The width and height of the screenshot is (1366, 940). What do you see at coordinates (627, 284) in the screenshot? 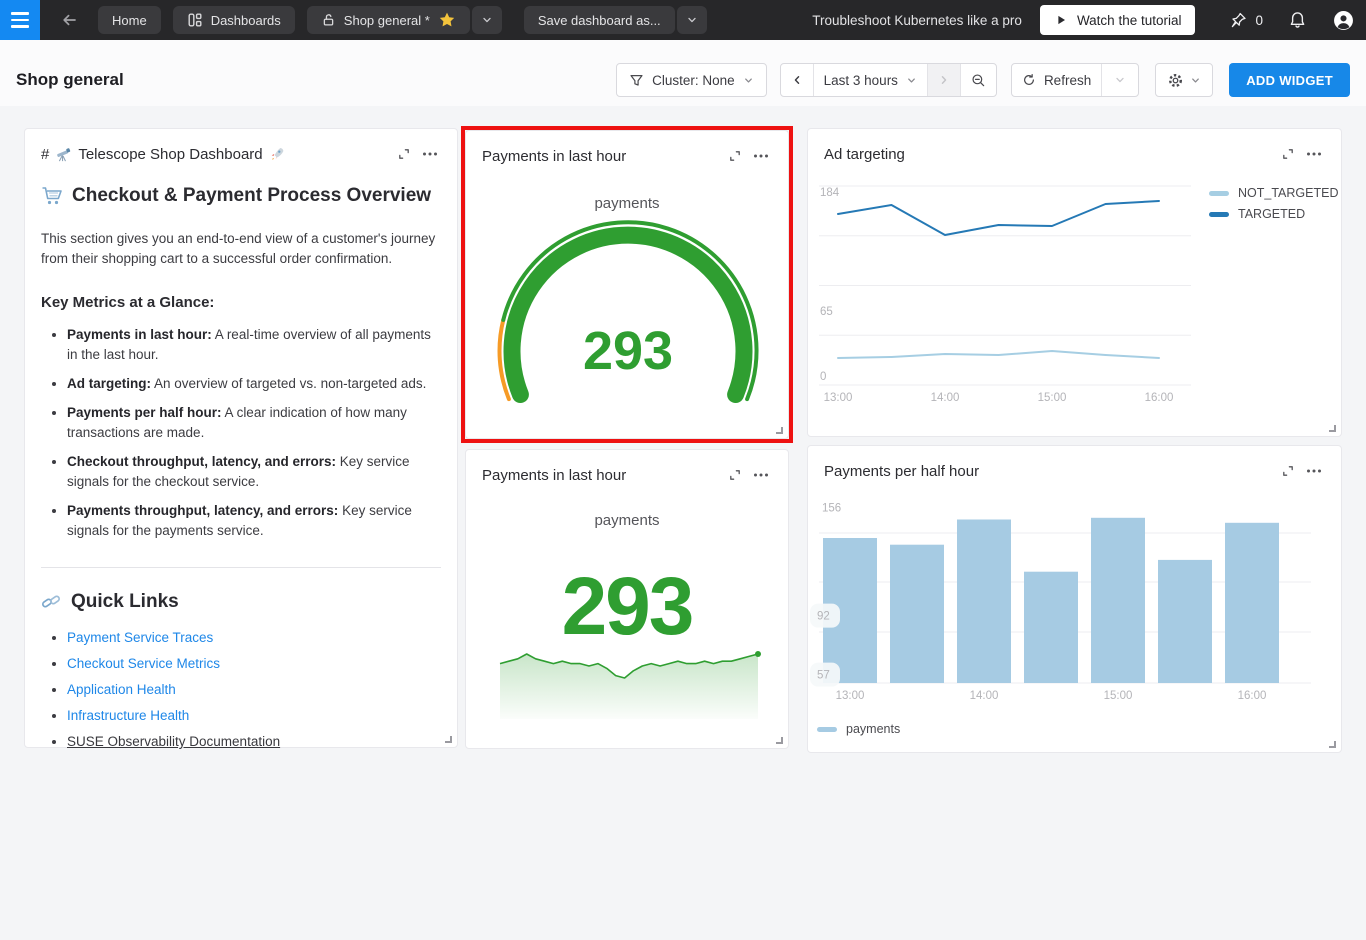
I see `payments-gauge-widget: Payments in last hour payments 293` at bounding box center [627, 284].